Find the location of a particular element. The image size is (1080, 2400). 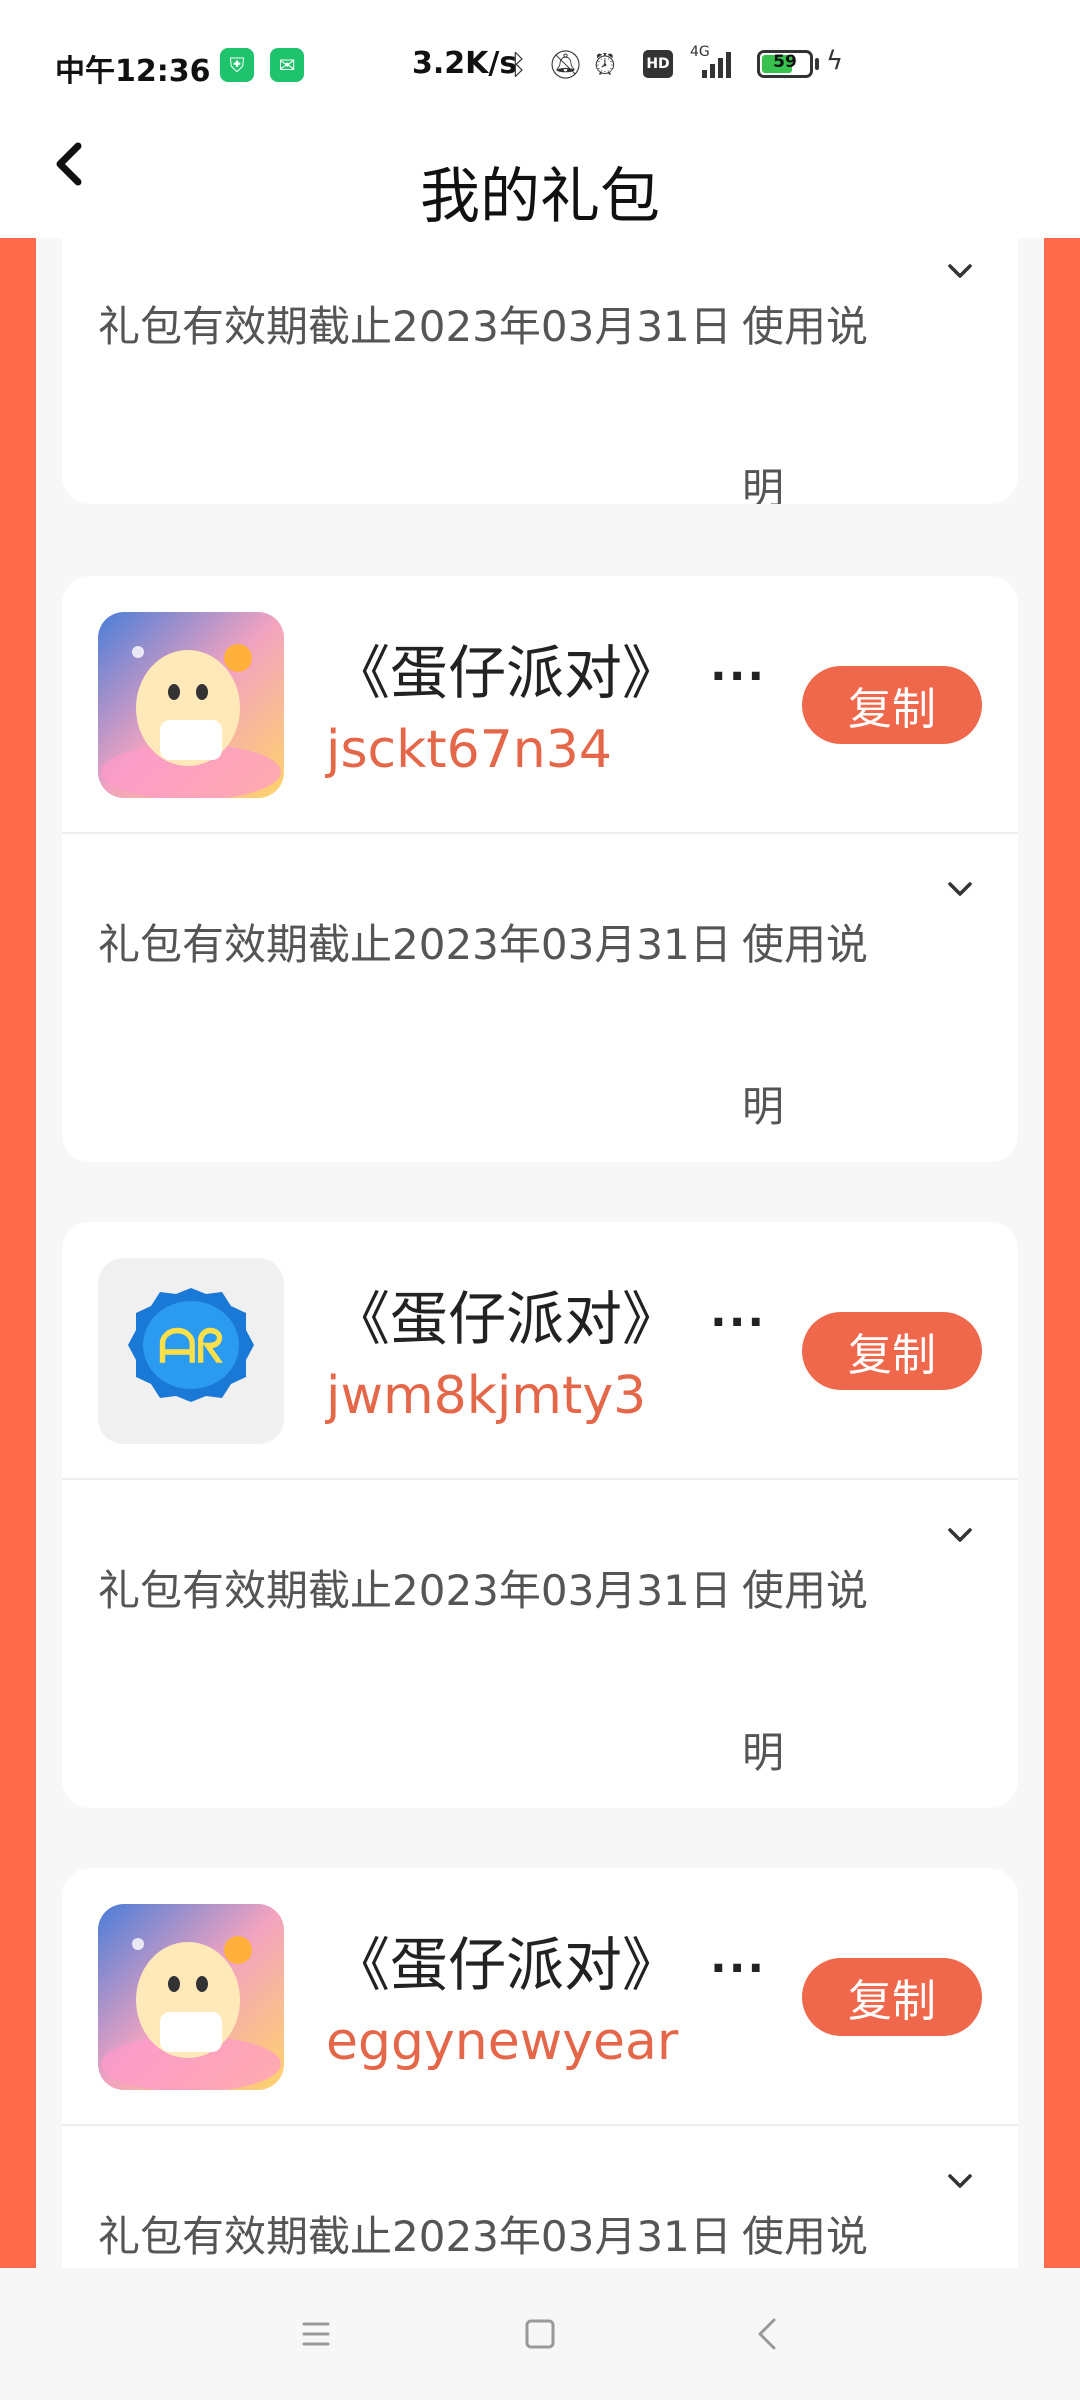

home-icon is located at coordinates (540, 2334).